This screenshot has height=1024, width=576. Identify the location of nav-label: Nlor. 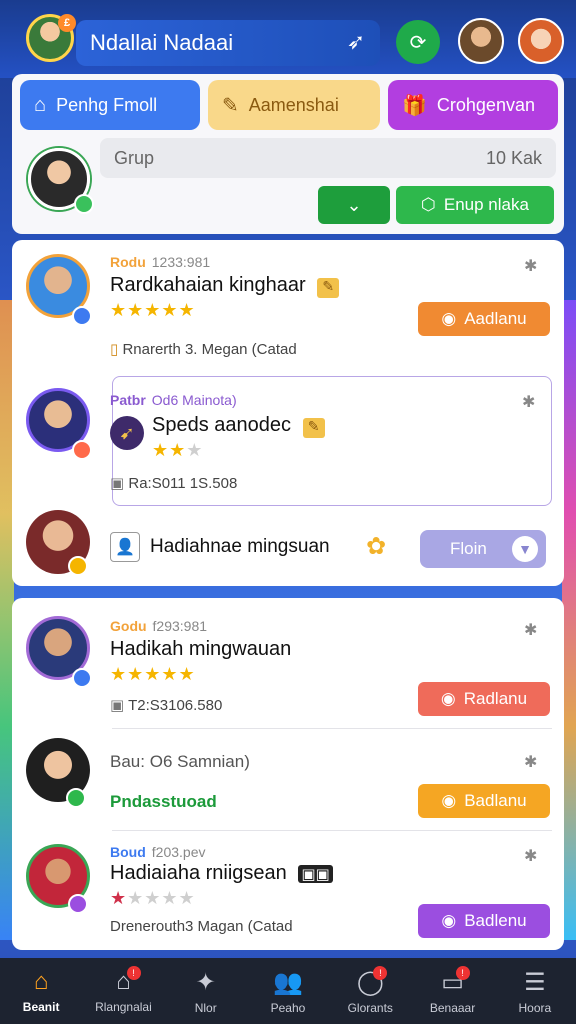
(205, 1007).